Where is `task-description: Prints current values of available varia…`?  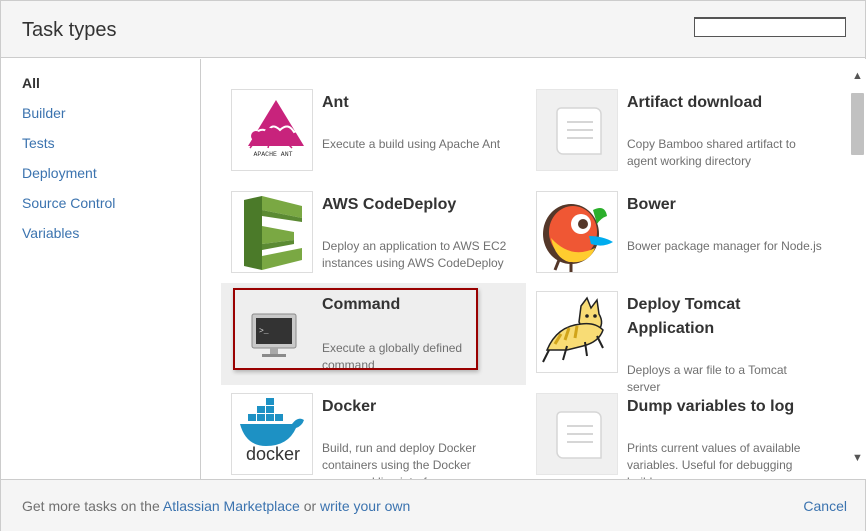
task-description: Prints current values of available varia… is located at coordinates (714, 460).